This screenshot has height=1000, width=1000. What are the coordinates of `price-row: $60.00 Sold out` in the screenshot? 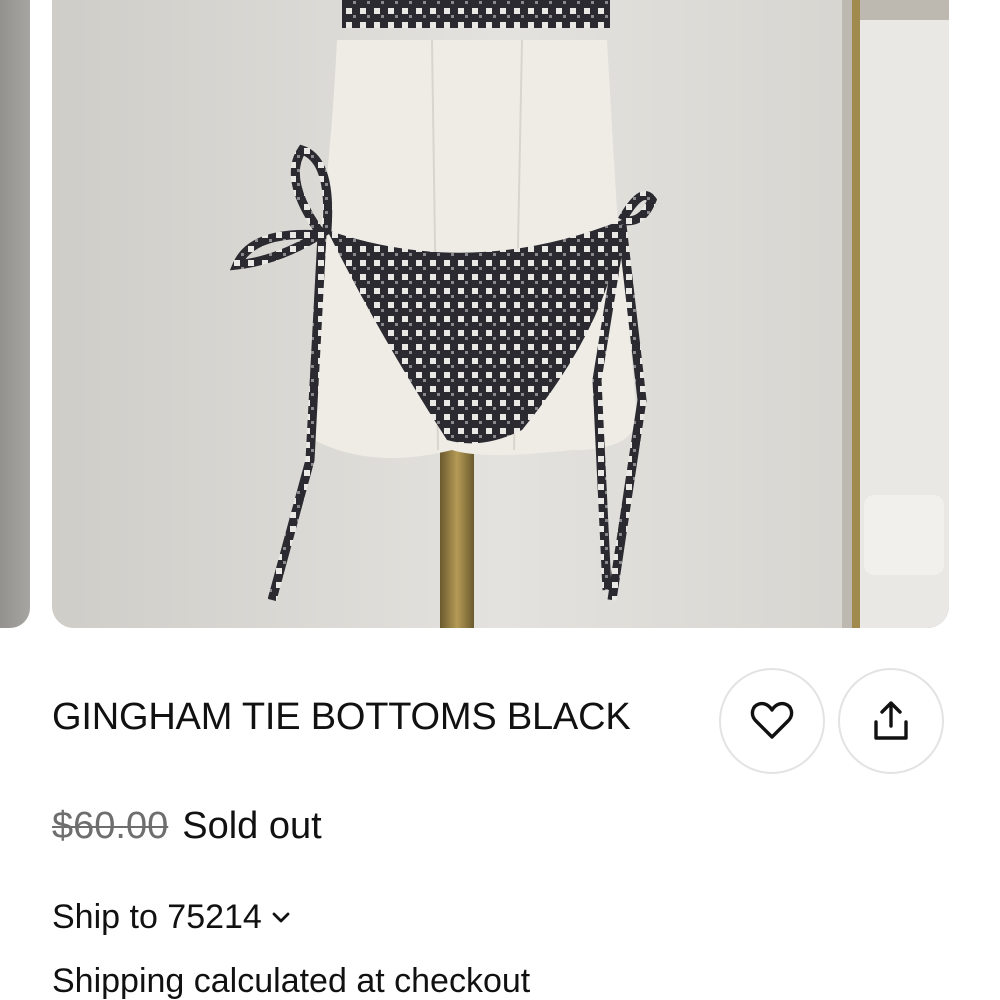 It's located at (187, 826).